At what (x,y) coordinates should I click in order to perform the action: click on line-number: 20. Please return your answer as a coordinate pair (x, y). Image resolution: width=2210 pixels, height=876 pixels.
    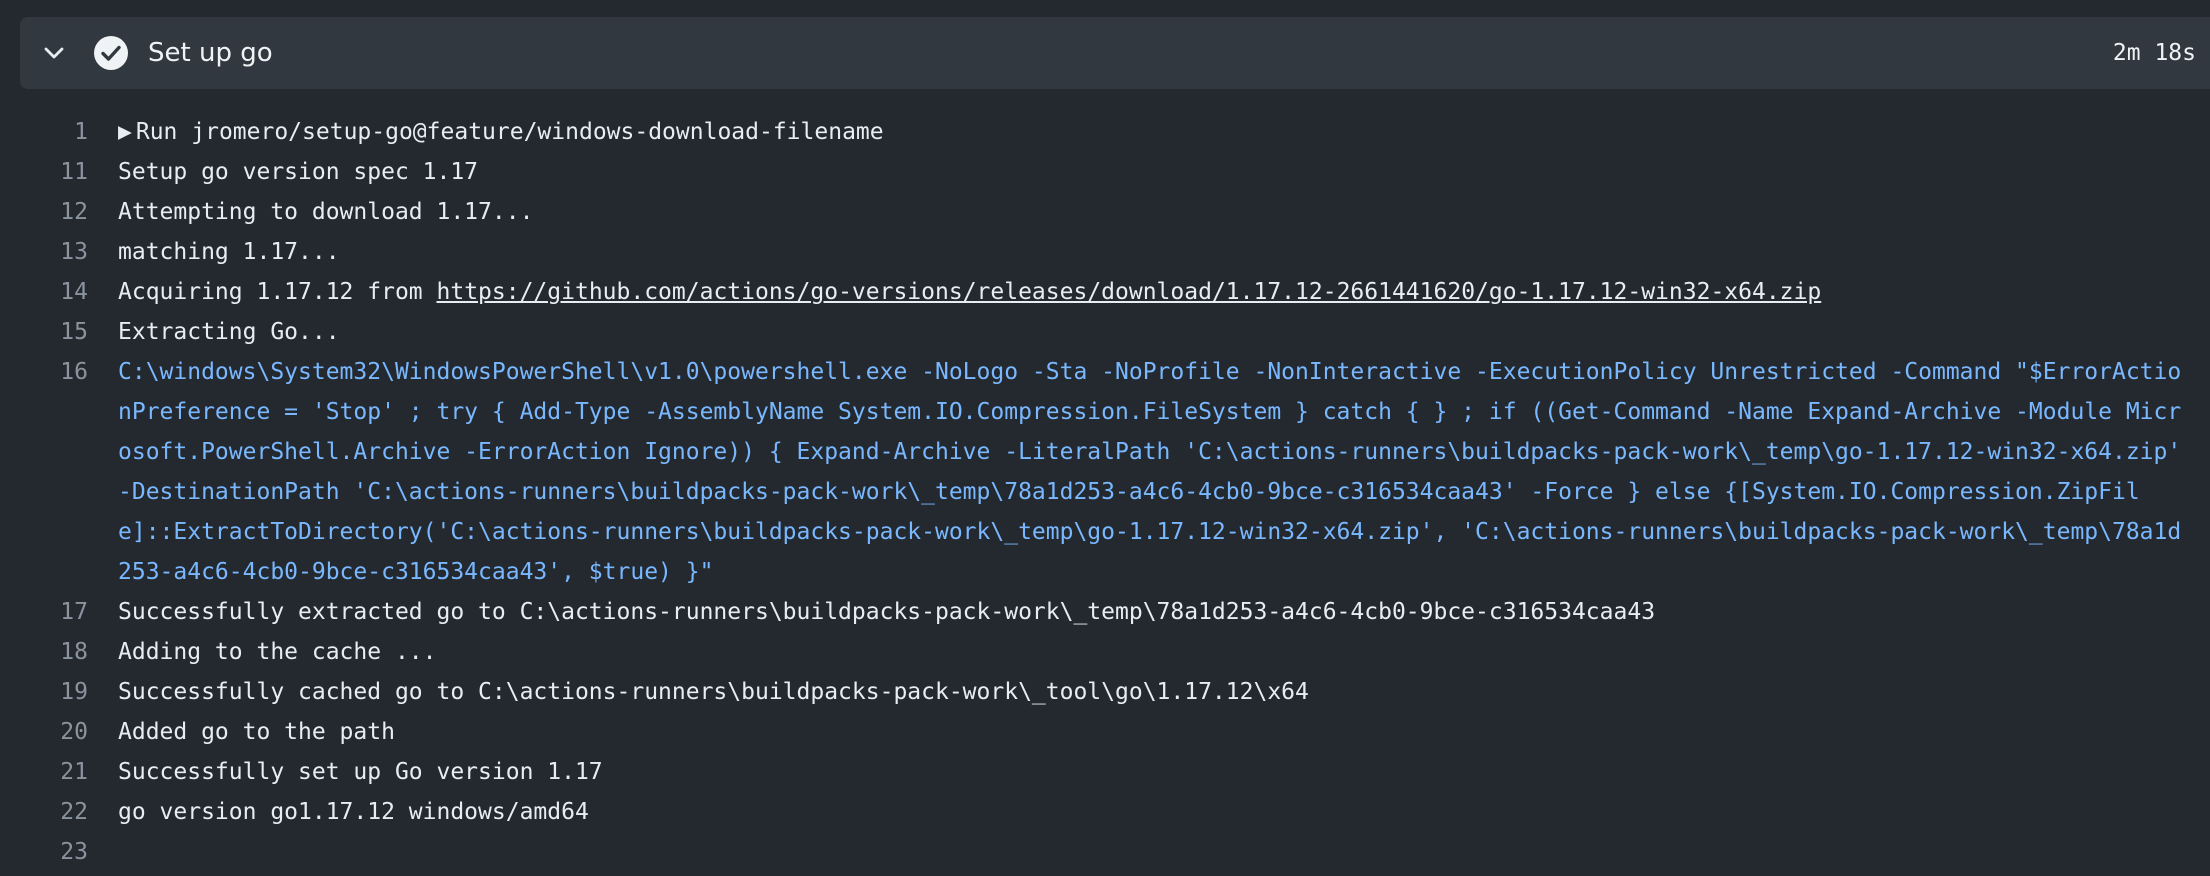
    Looking at the image, I should click on (59, 732).